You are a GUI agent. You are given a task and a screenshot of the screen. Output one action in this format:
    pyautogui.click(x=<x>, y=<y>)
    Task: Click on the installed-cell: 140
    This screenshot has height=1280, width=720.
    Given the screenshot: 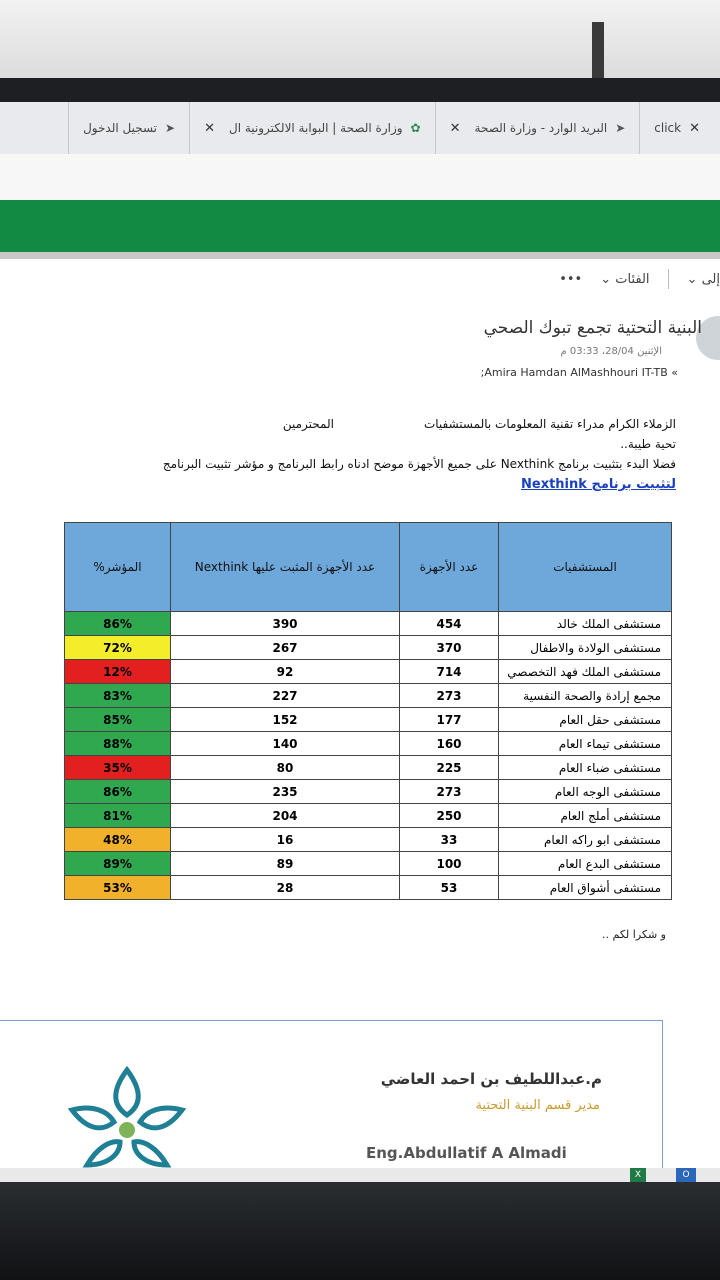 What is the action you would take?
    pyautogui.click(x=285, y=743)
    